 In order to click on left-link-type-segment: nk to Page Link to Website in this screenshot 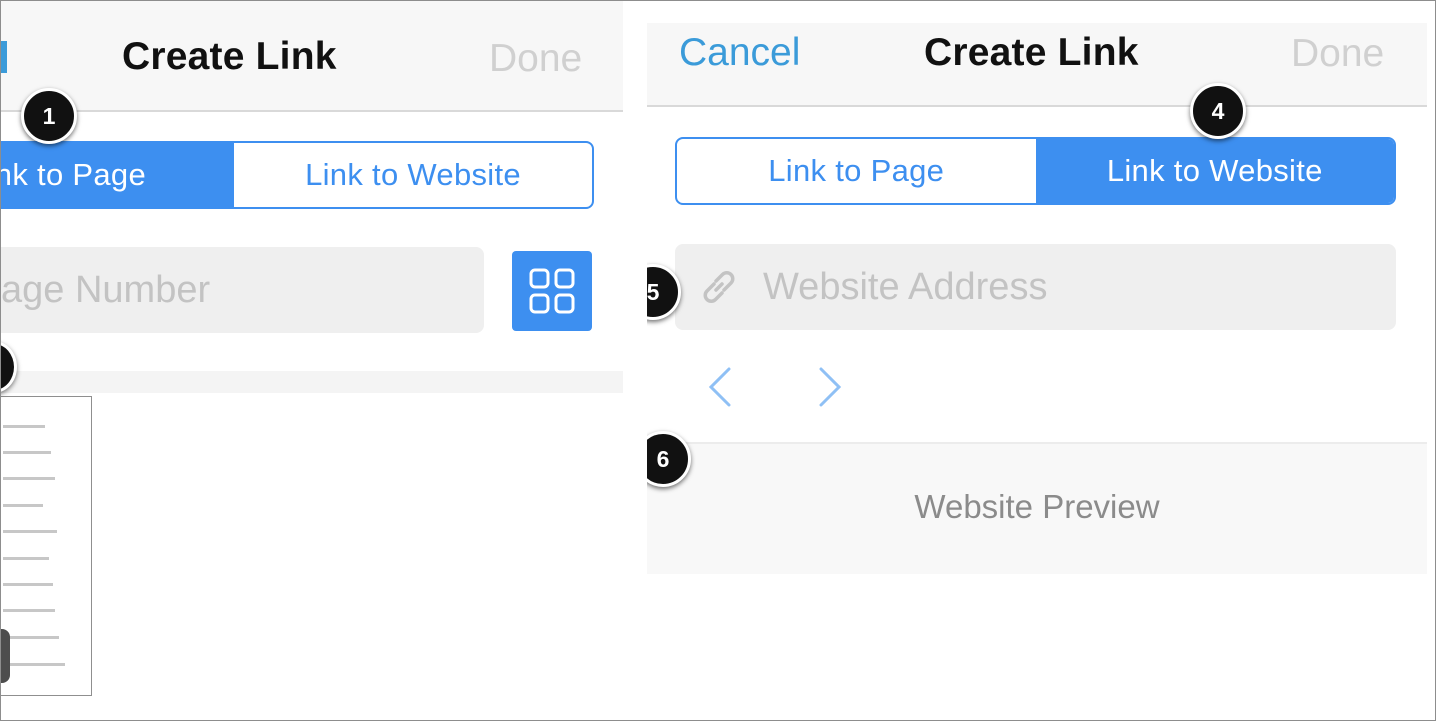, I will do `click(297, 175)`.